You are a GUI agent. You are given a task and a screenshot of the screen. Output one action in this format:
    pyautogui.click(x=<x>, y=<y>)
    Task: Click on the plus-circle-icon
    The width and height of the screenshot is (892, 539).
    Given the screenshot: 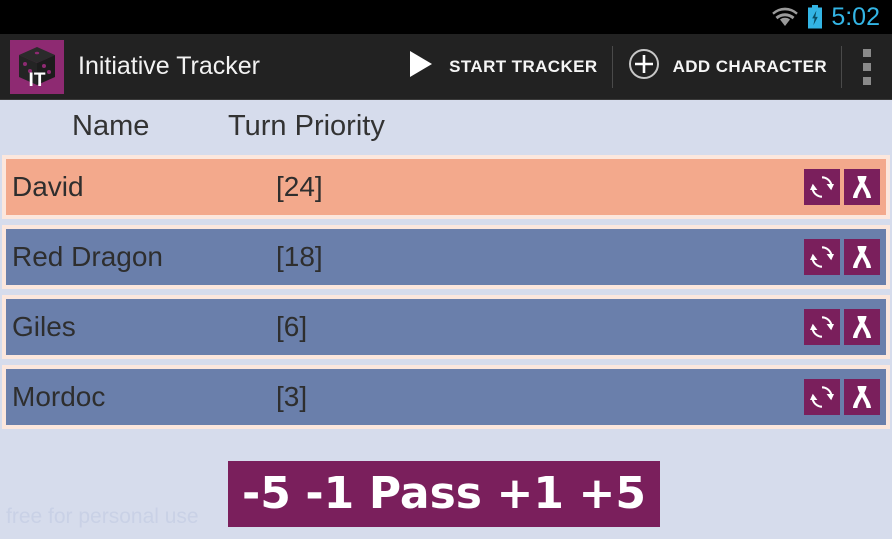 What is the action you would take?
    pyautogui.click(x=644, y=66)
    